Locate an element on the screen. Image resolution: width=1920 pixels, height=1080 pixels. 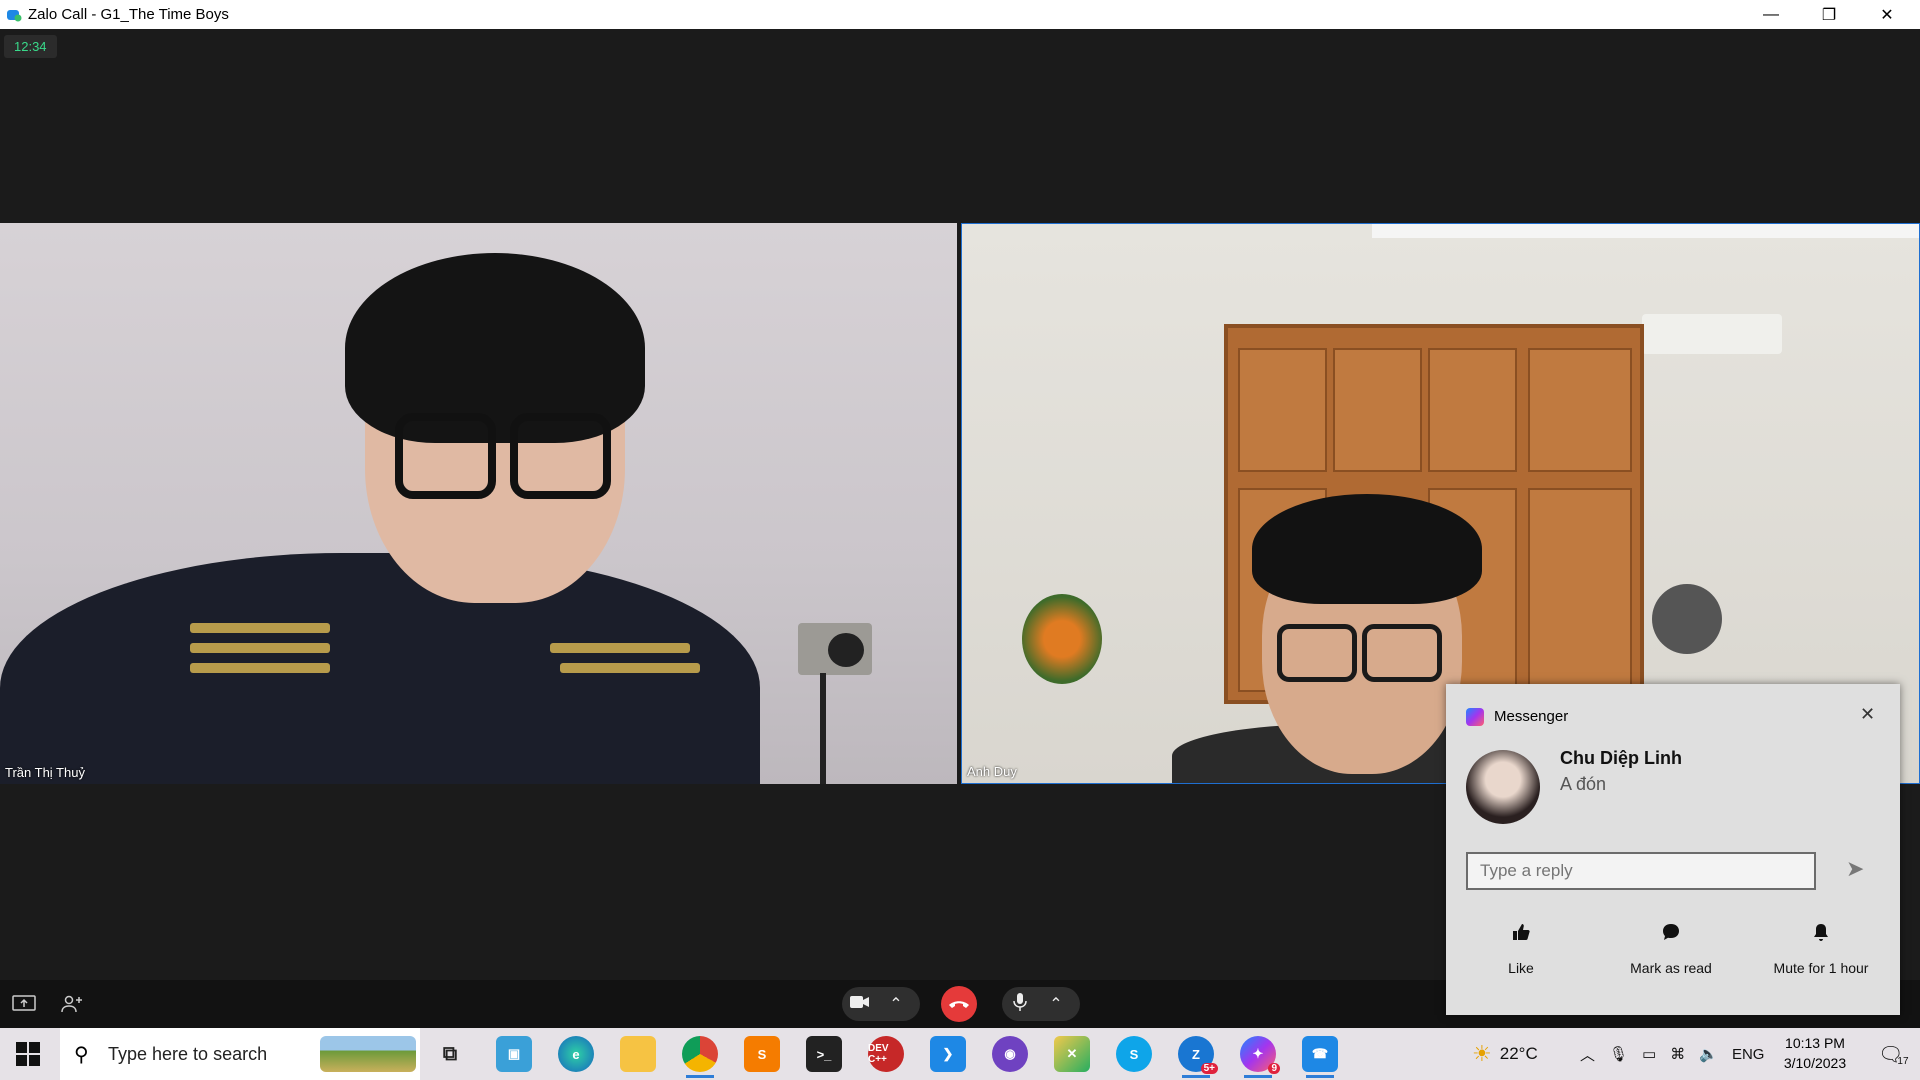
camera-icon is located at coordinates (860, 1004).